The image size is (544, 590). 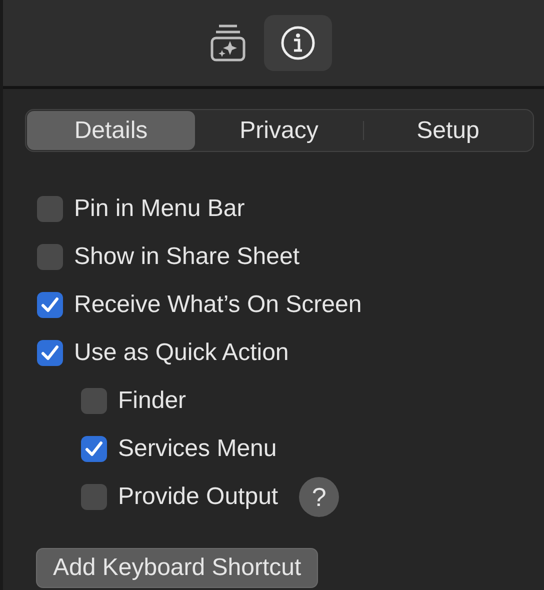 I want to click on info-icon, so click(x=298, y=43).